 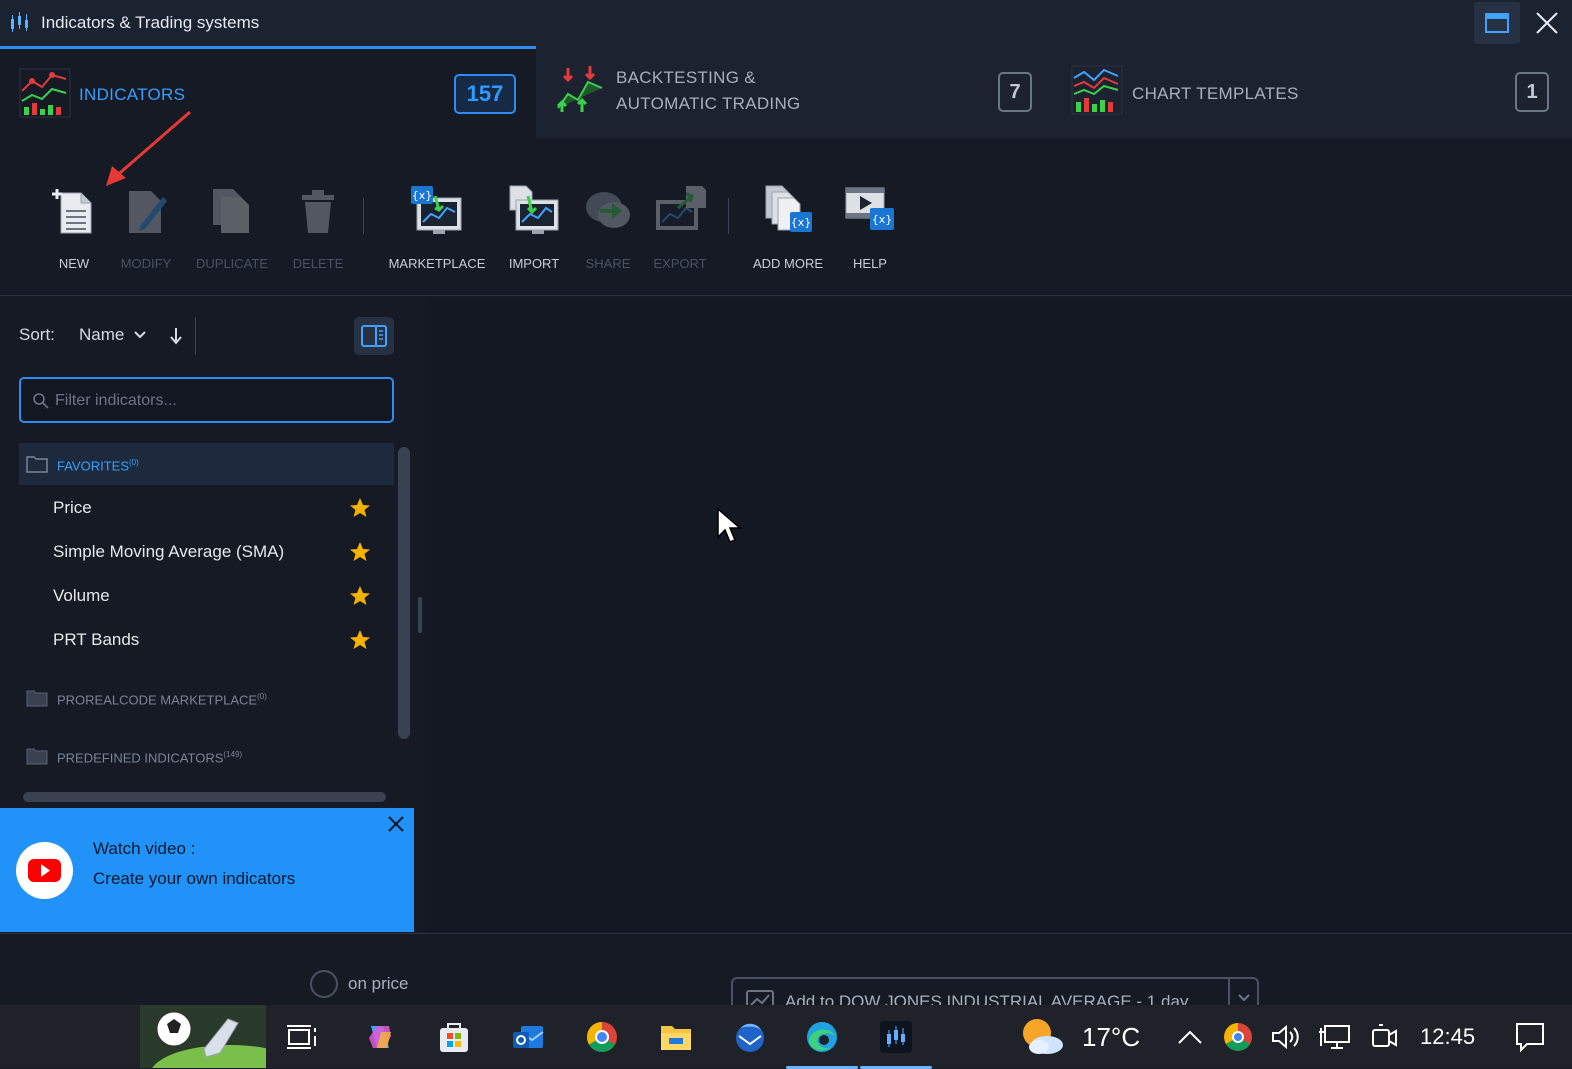 What do you see at coordinates (676, 1037) in the screenshot?
I see `file-explorer-button` at bounding box center [676, 1037].